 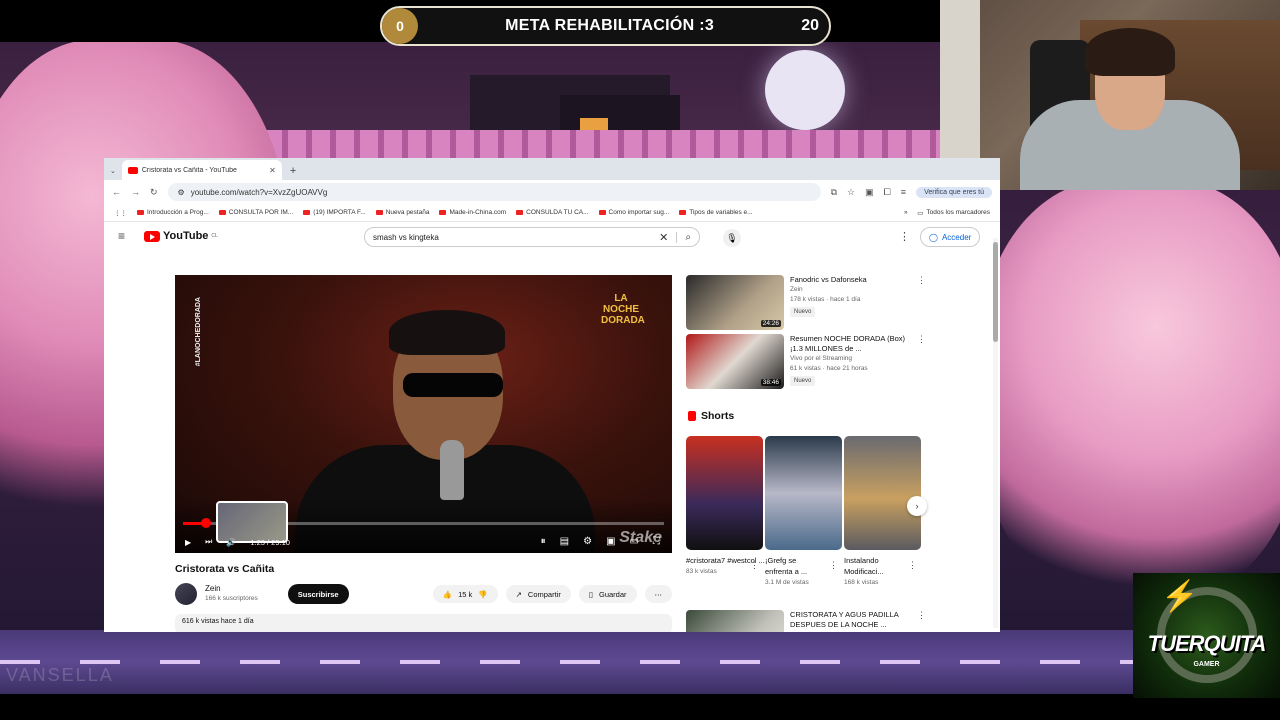 What do you see at coordinates (140, 212) in the screenshot?
I see `bookmark-favicon-icon` at bounding box center [140, 212].